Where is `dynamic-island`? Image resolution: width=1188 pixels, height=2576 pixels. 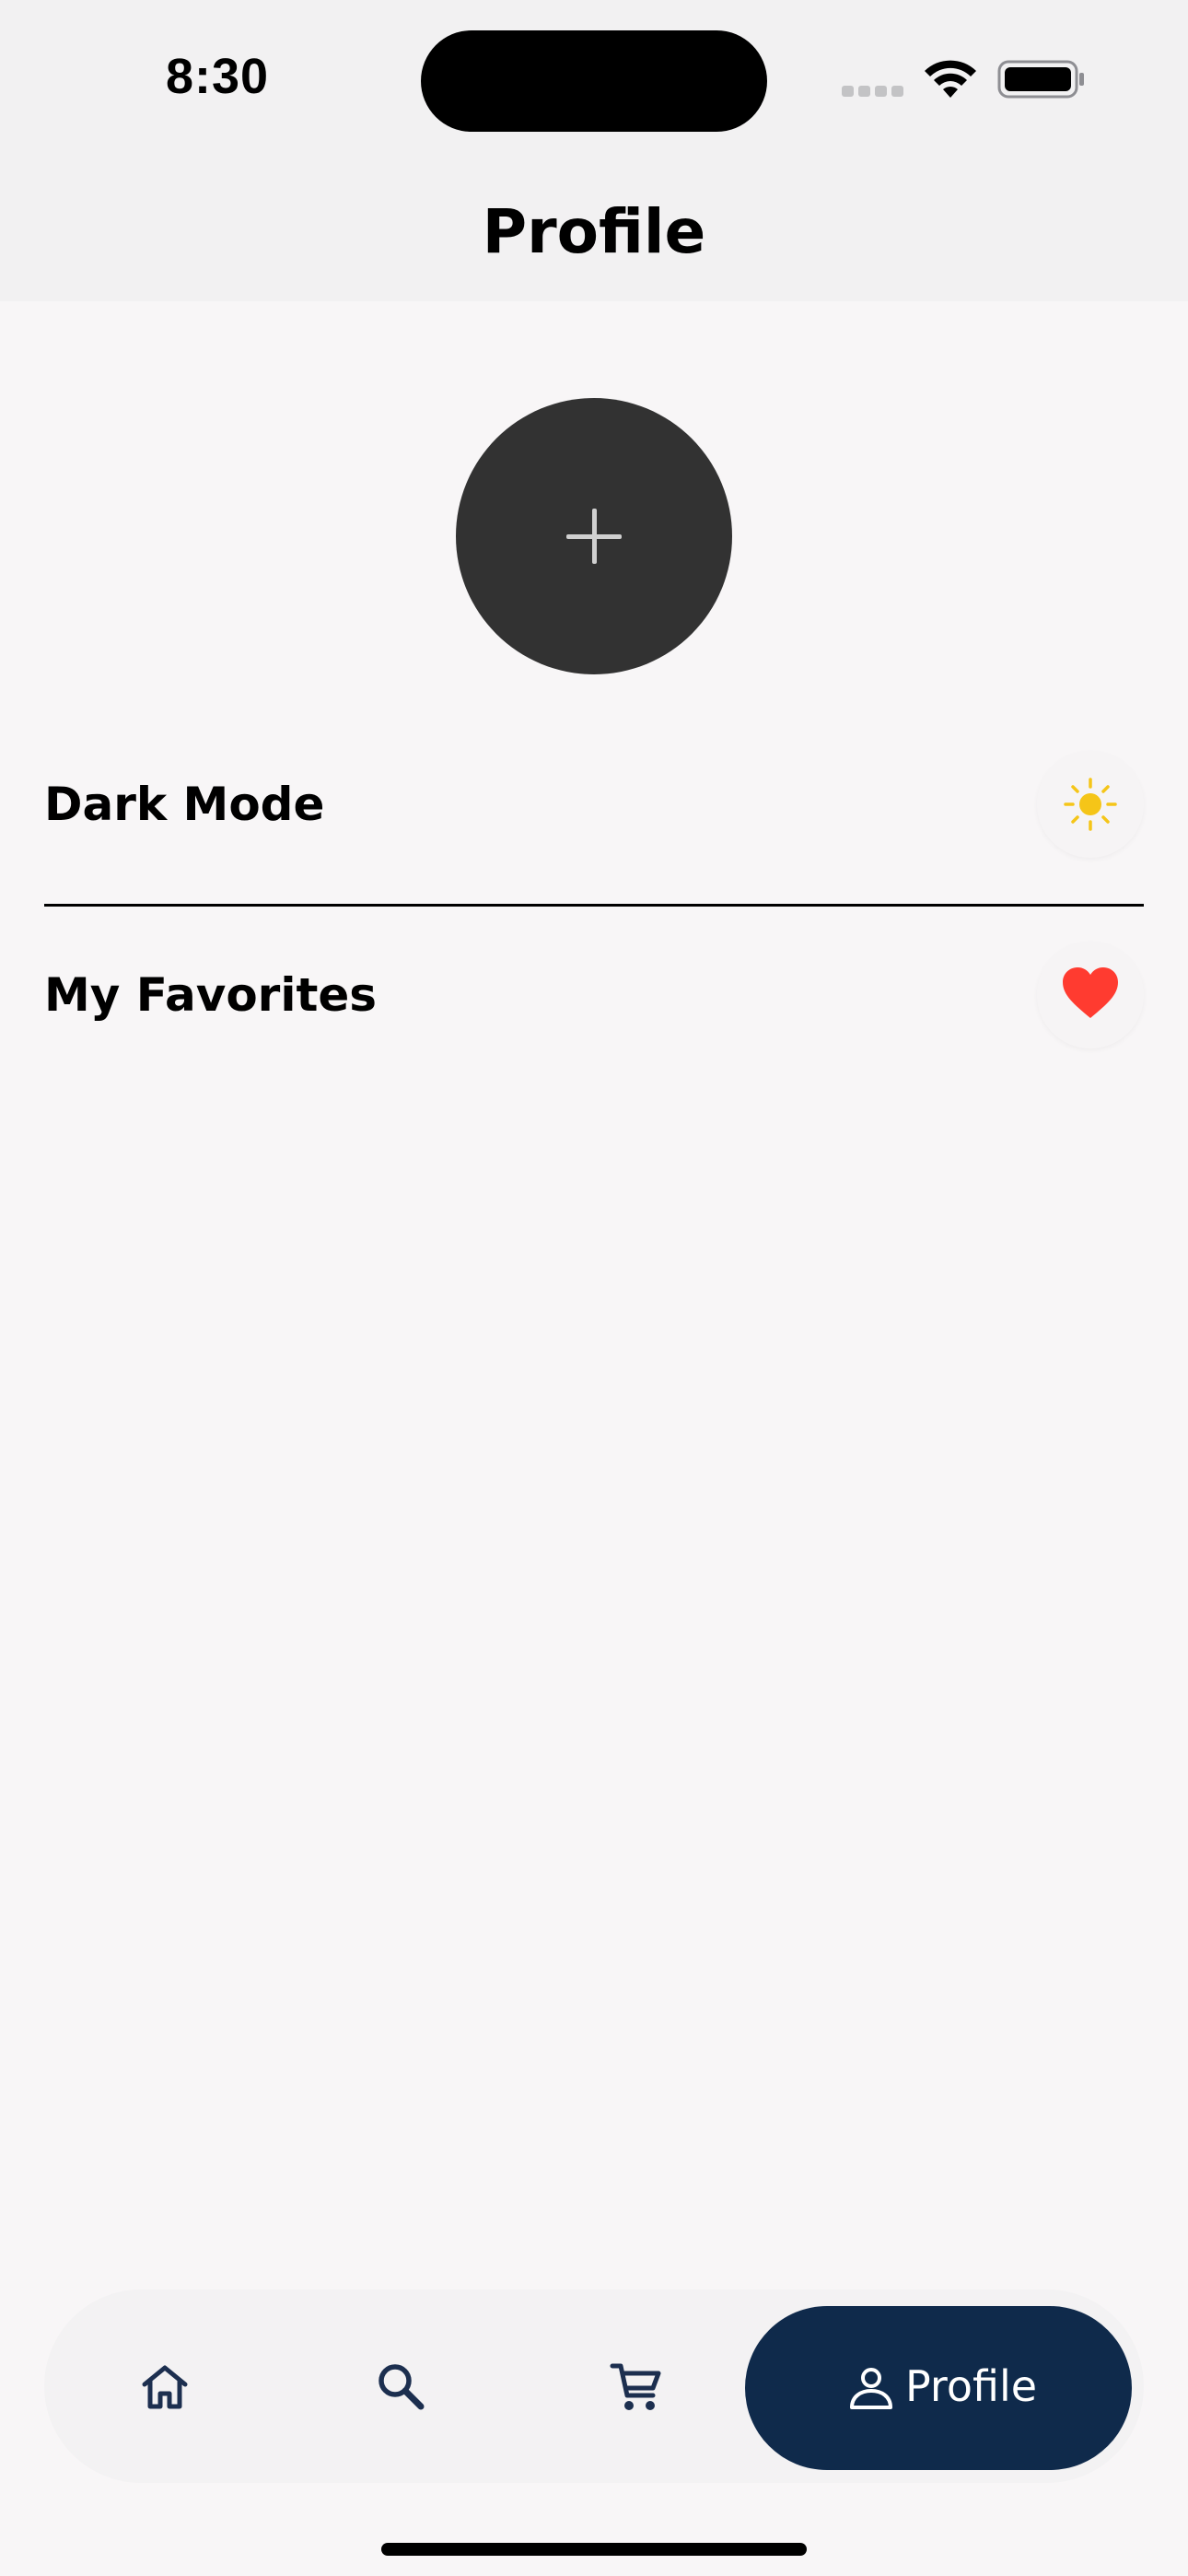
dynamic-island is located at coordinates (594, 81).